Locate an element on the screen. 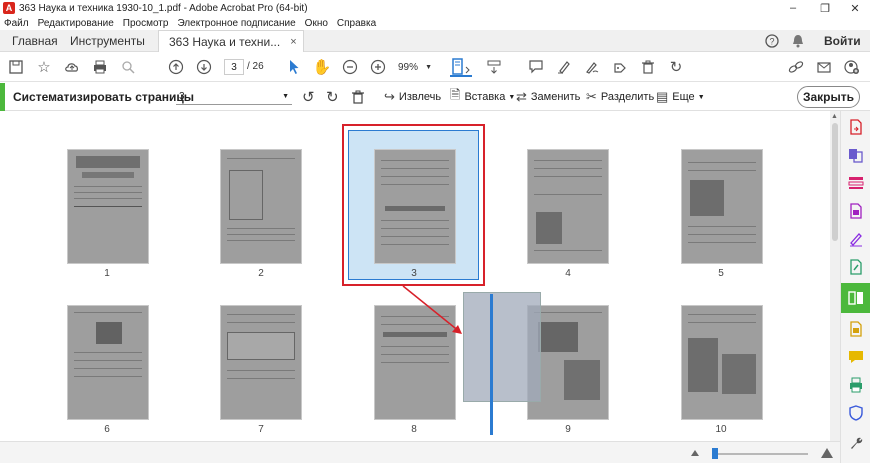  insert-icon: 🗎 is located at coordinates (455, 94).